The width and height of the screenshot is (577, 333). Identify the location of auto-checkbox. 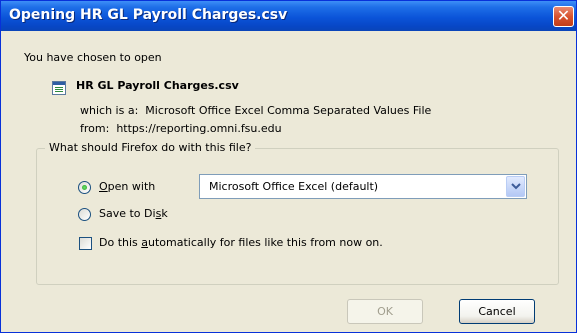
(85, 243).